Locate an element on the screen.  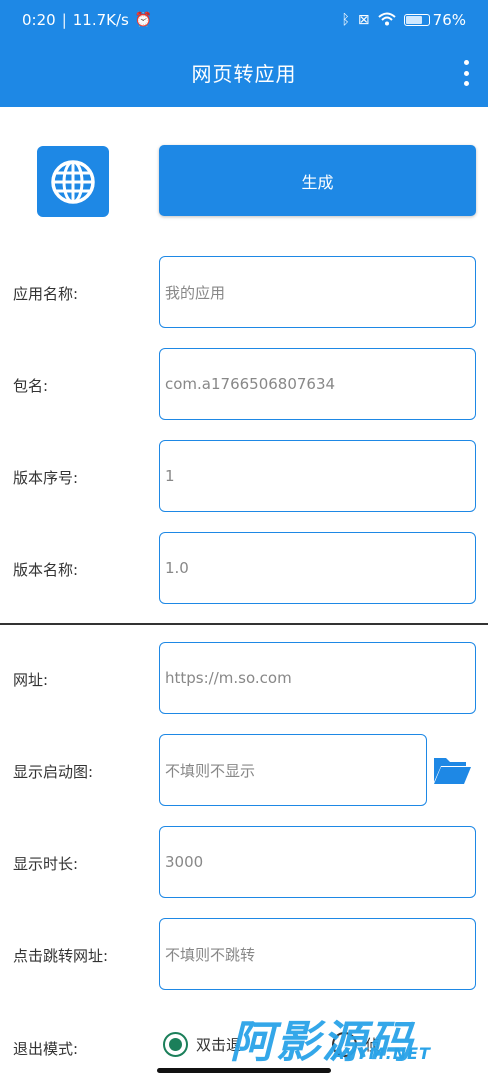
home-indicator is located at coordinates (244, 1070).